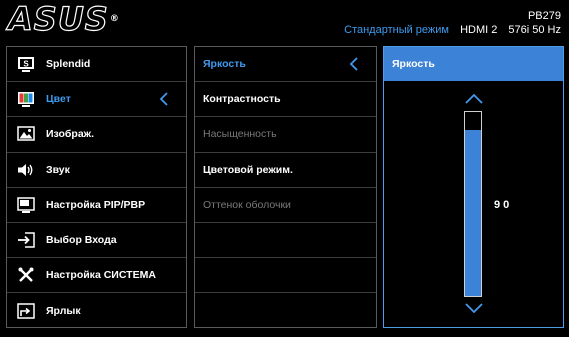 The image size is (569, 337). I want to click on splendid-icon: S, so click(26, 64).